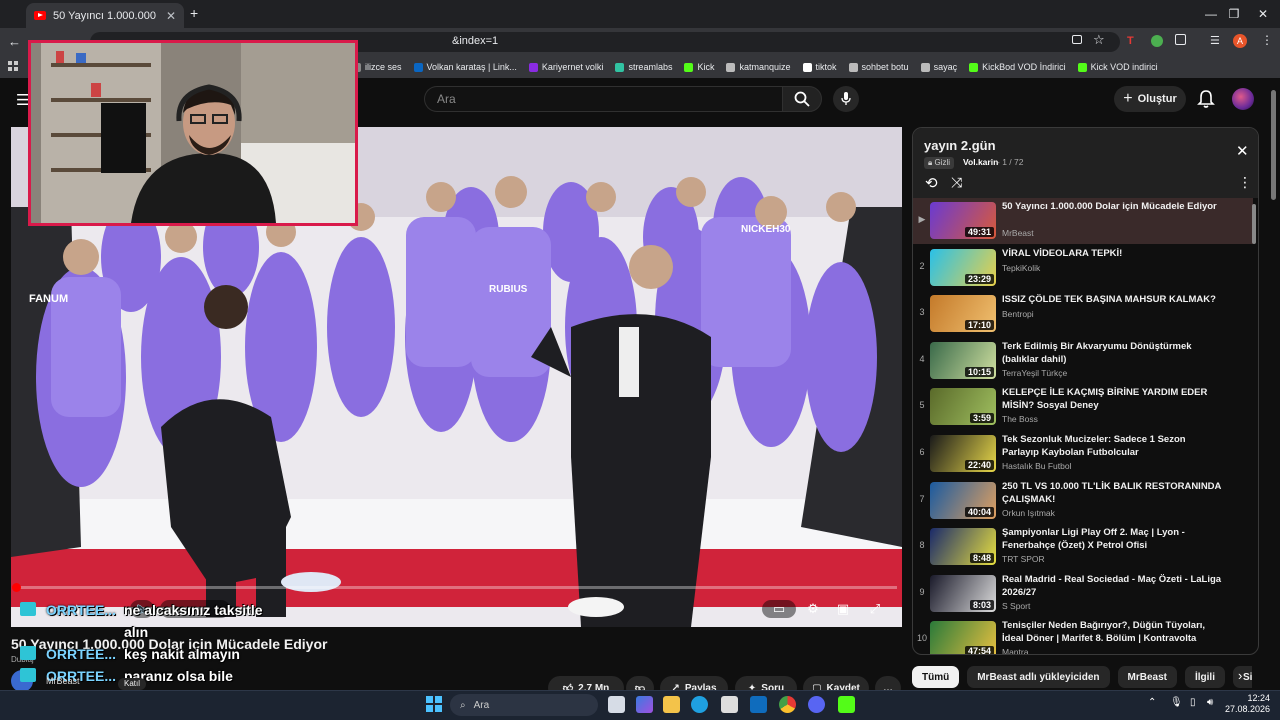 This screenshot has height=720, width=1280. Describe the element at coordinates (843, 609) in the screenshot. I see `theater-mode-icon: ▣` at that location.